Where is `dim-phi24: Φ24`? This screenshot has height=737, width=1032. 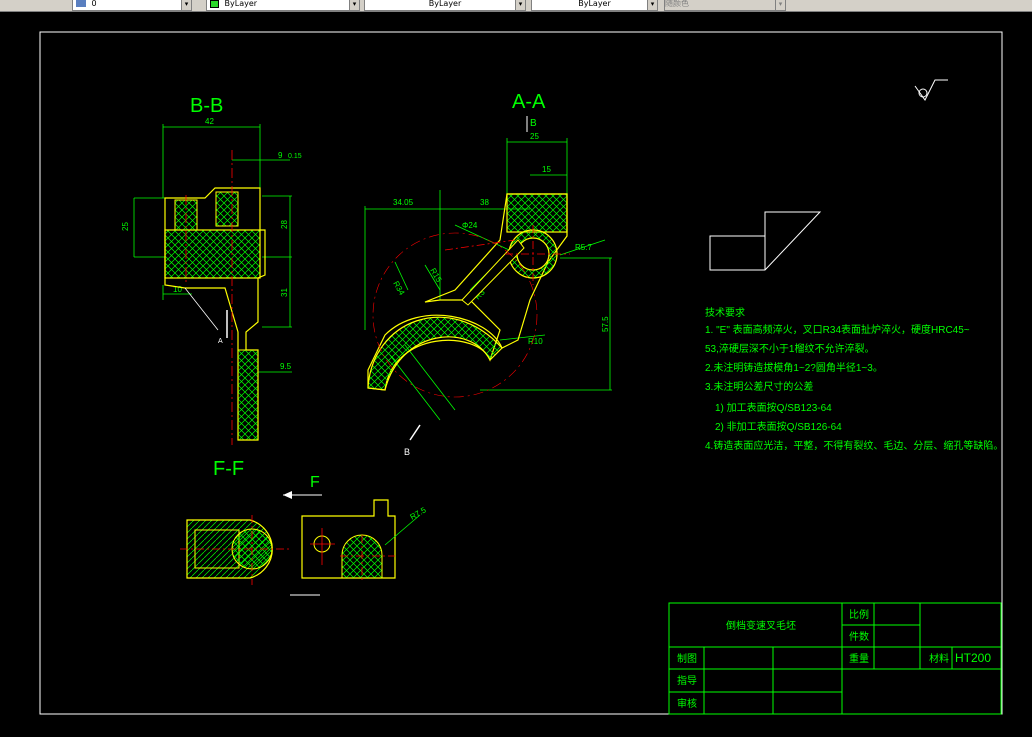
dim-phi24: Φ24 is located at coordinates (470, 225).